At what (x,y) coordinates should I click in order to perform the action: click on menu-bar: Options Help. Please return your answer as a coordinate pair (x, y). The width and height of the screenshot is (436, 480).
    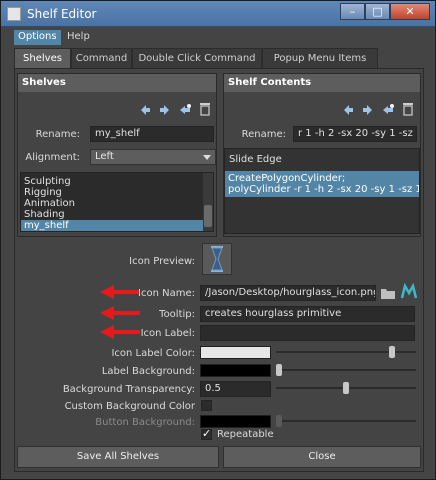
    Looking at the image, I should click on (218, 37).